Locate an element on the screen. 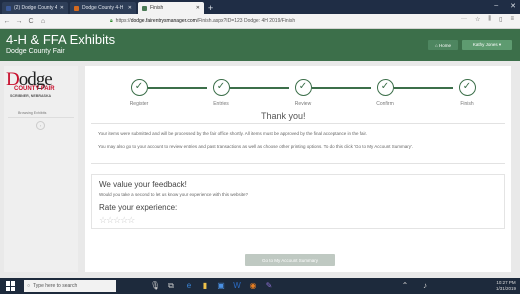  logo-location-text: SCRIBNER, NEBRASKA is located at coordinates (31, 96).